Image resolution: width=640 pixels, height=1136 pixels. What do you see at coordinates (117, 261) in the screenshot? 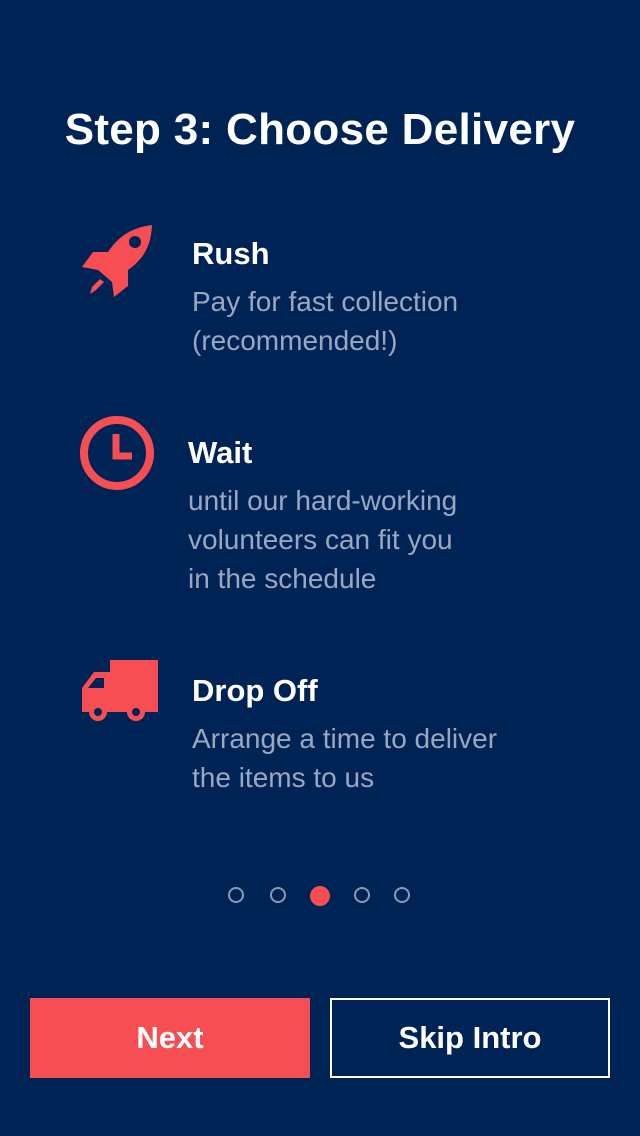
I see `rocket-icon` at bounding box center [117, 261].